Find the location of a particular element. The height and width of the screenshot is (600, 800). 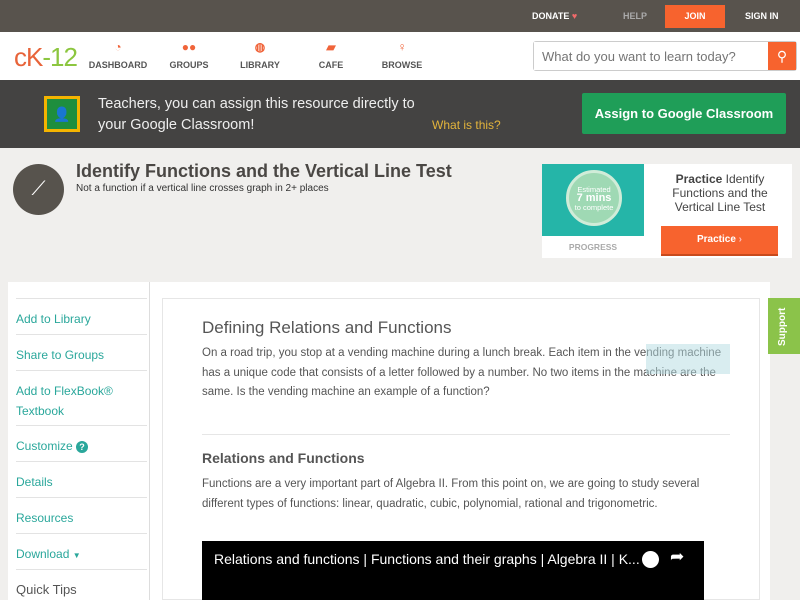

annotation-toolbar is located at coordinates (688, 359).